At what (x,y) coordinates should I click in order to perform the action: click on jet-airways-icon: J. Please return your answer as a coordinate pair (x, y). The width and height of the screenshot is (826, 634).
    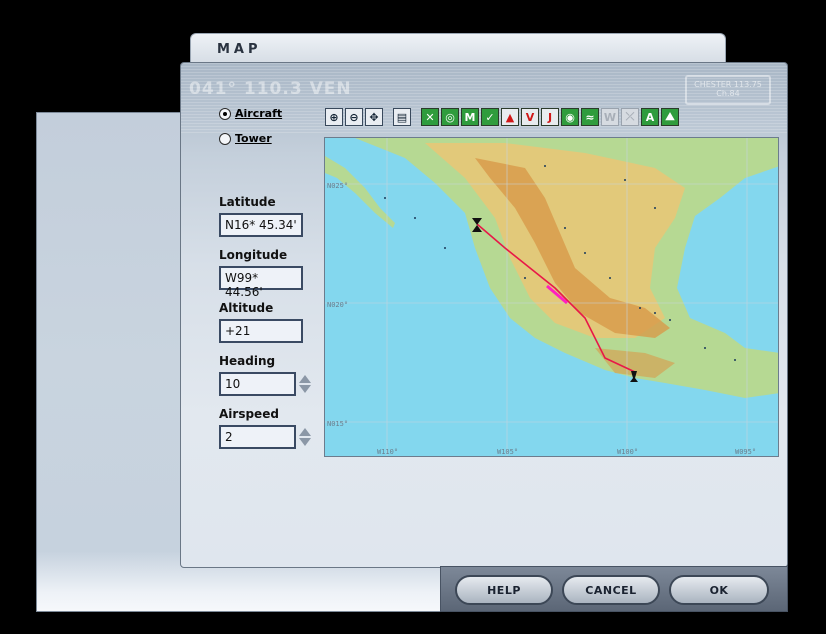
    Looking at the image, I should click on (550, 117).